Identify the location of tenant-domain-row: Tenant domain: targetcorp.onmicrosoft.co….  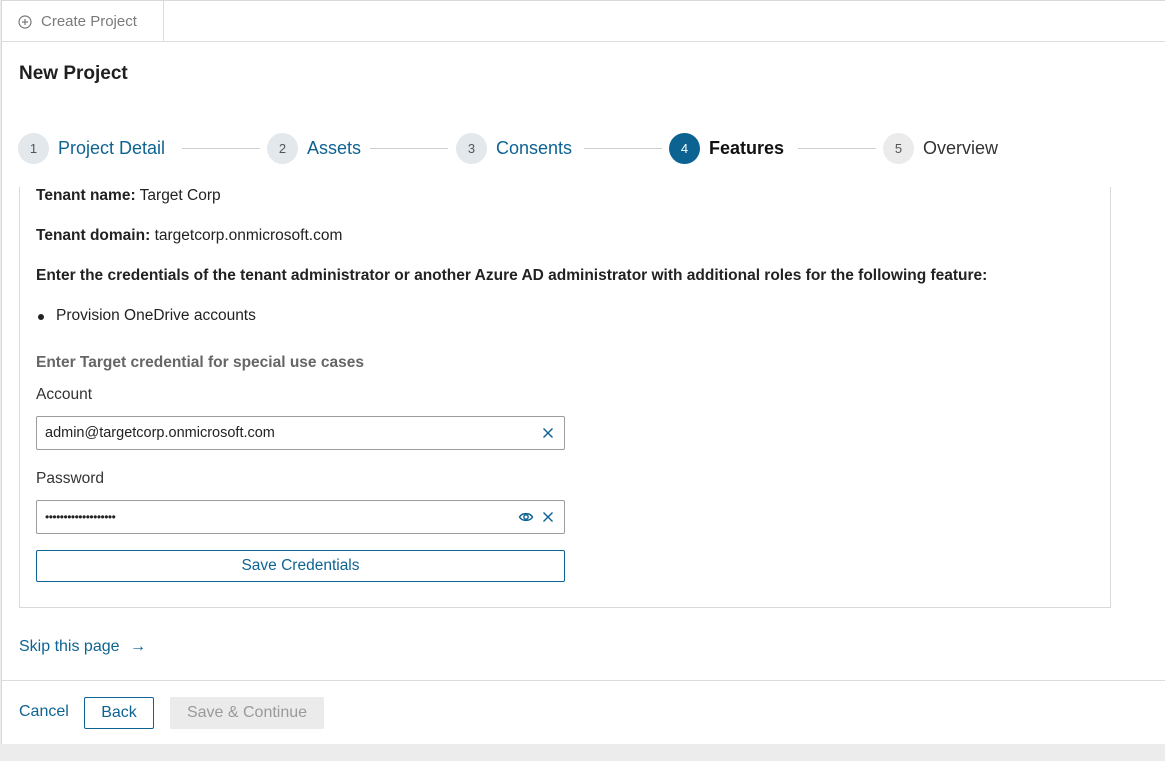
(189, 236).